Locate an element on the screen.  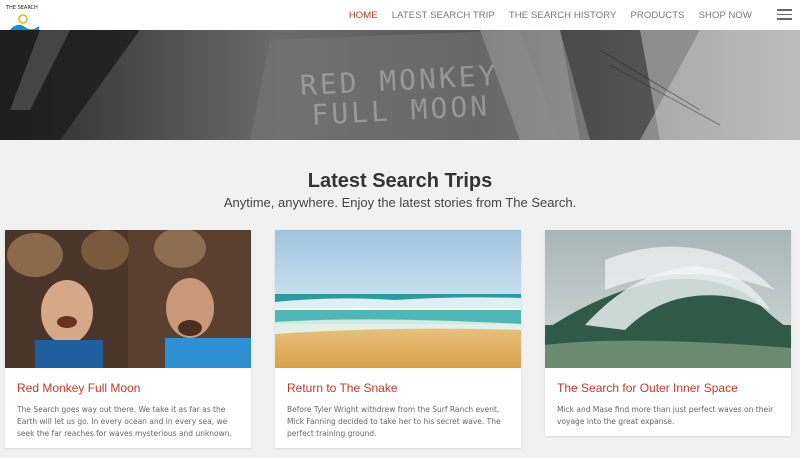
trip-card-title: Return to The Snake is located at coordinates (342, 388).